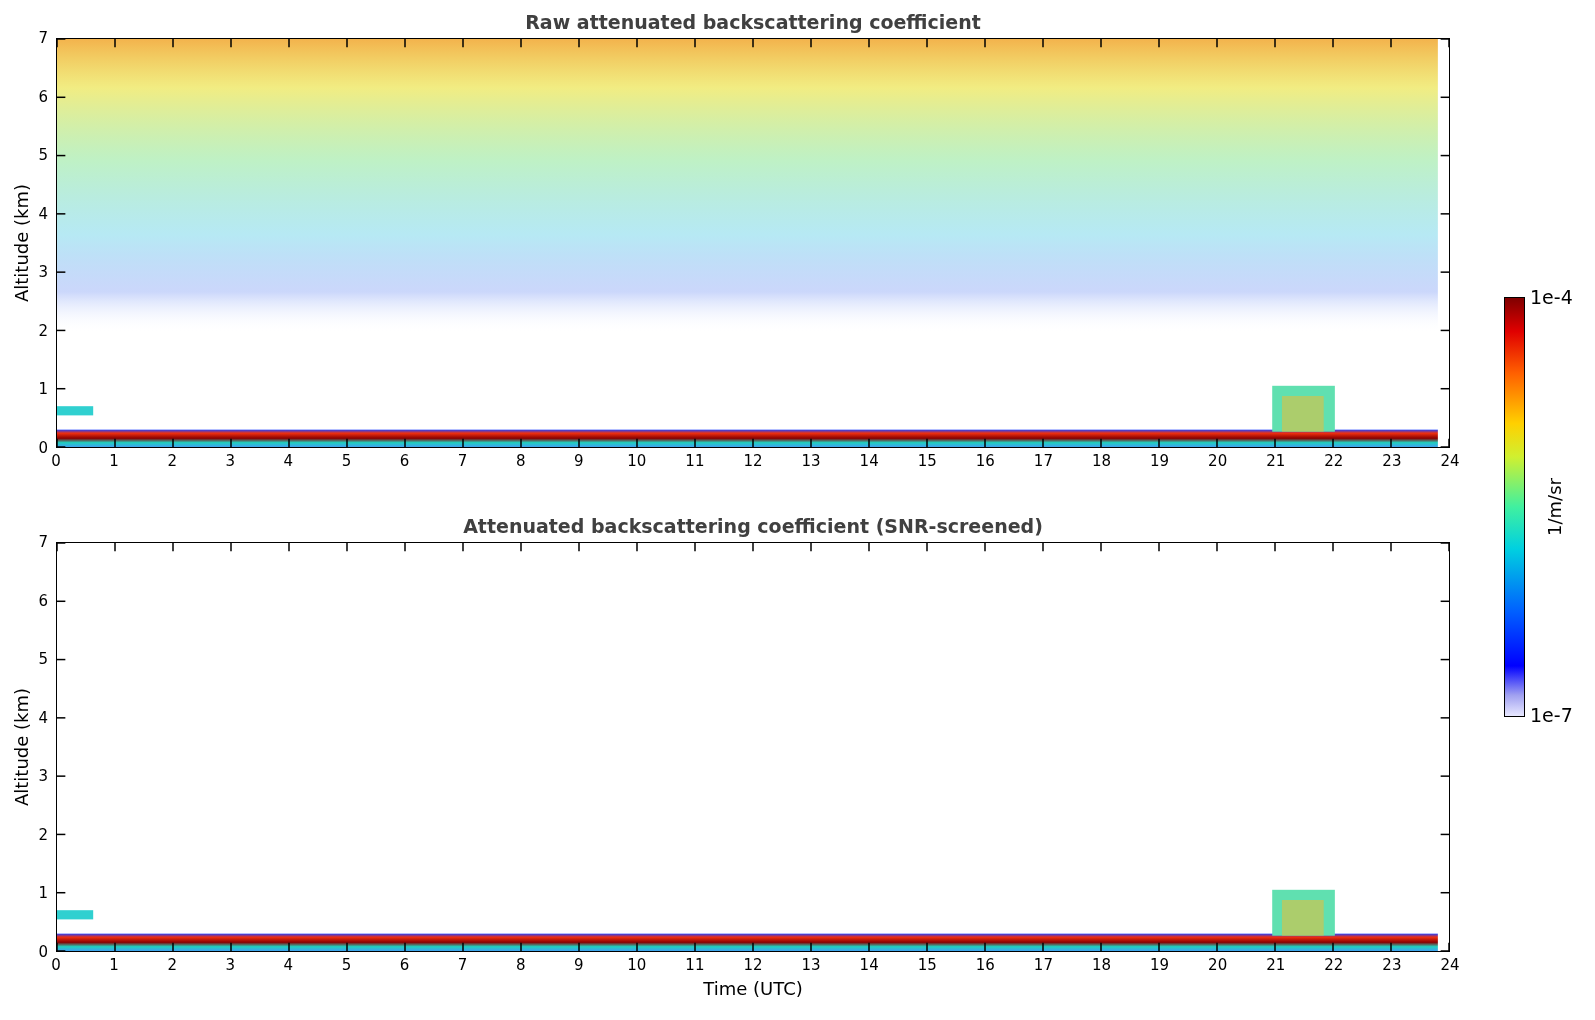 The height and width of the screenshot is (1020, 1595). I want to click on colorbar-label: 1/m/sr, so click(1554, 507).